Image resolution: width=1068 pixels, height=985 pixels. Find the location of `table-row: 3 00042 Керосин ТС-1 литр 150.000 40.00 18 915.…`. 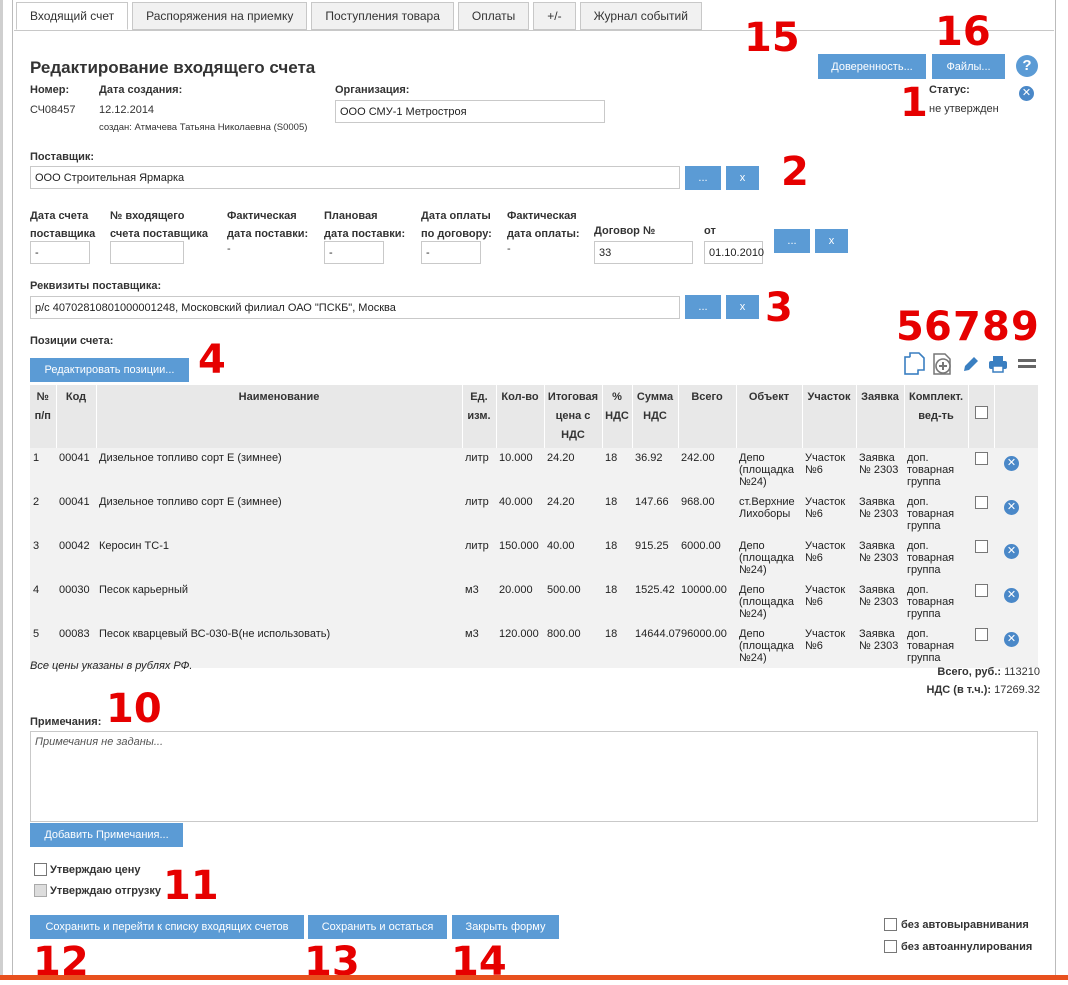

table-row: 3 00042 Керосин ТС-1 литр 150.000 40.00 18 915.… is located at coordinates (534, 558).